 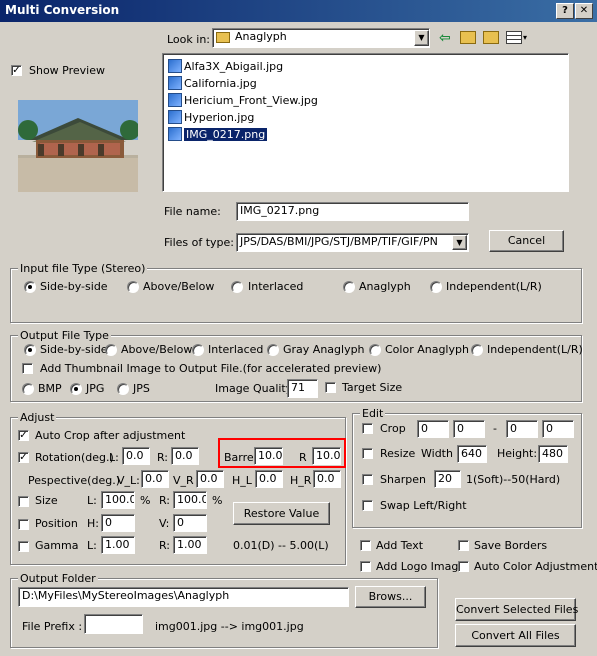 I want to click on crop-input-4: 0, so click(x=558, y=429).